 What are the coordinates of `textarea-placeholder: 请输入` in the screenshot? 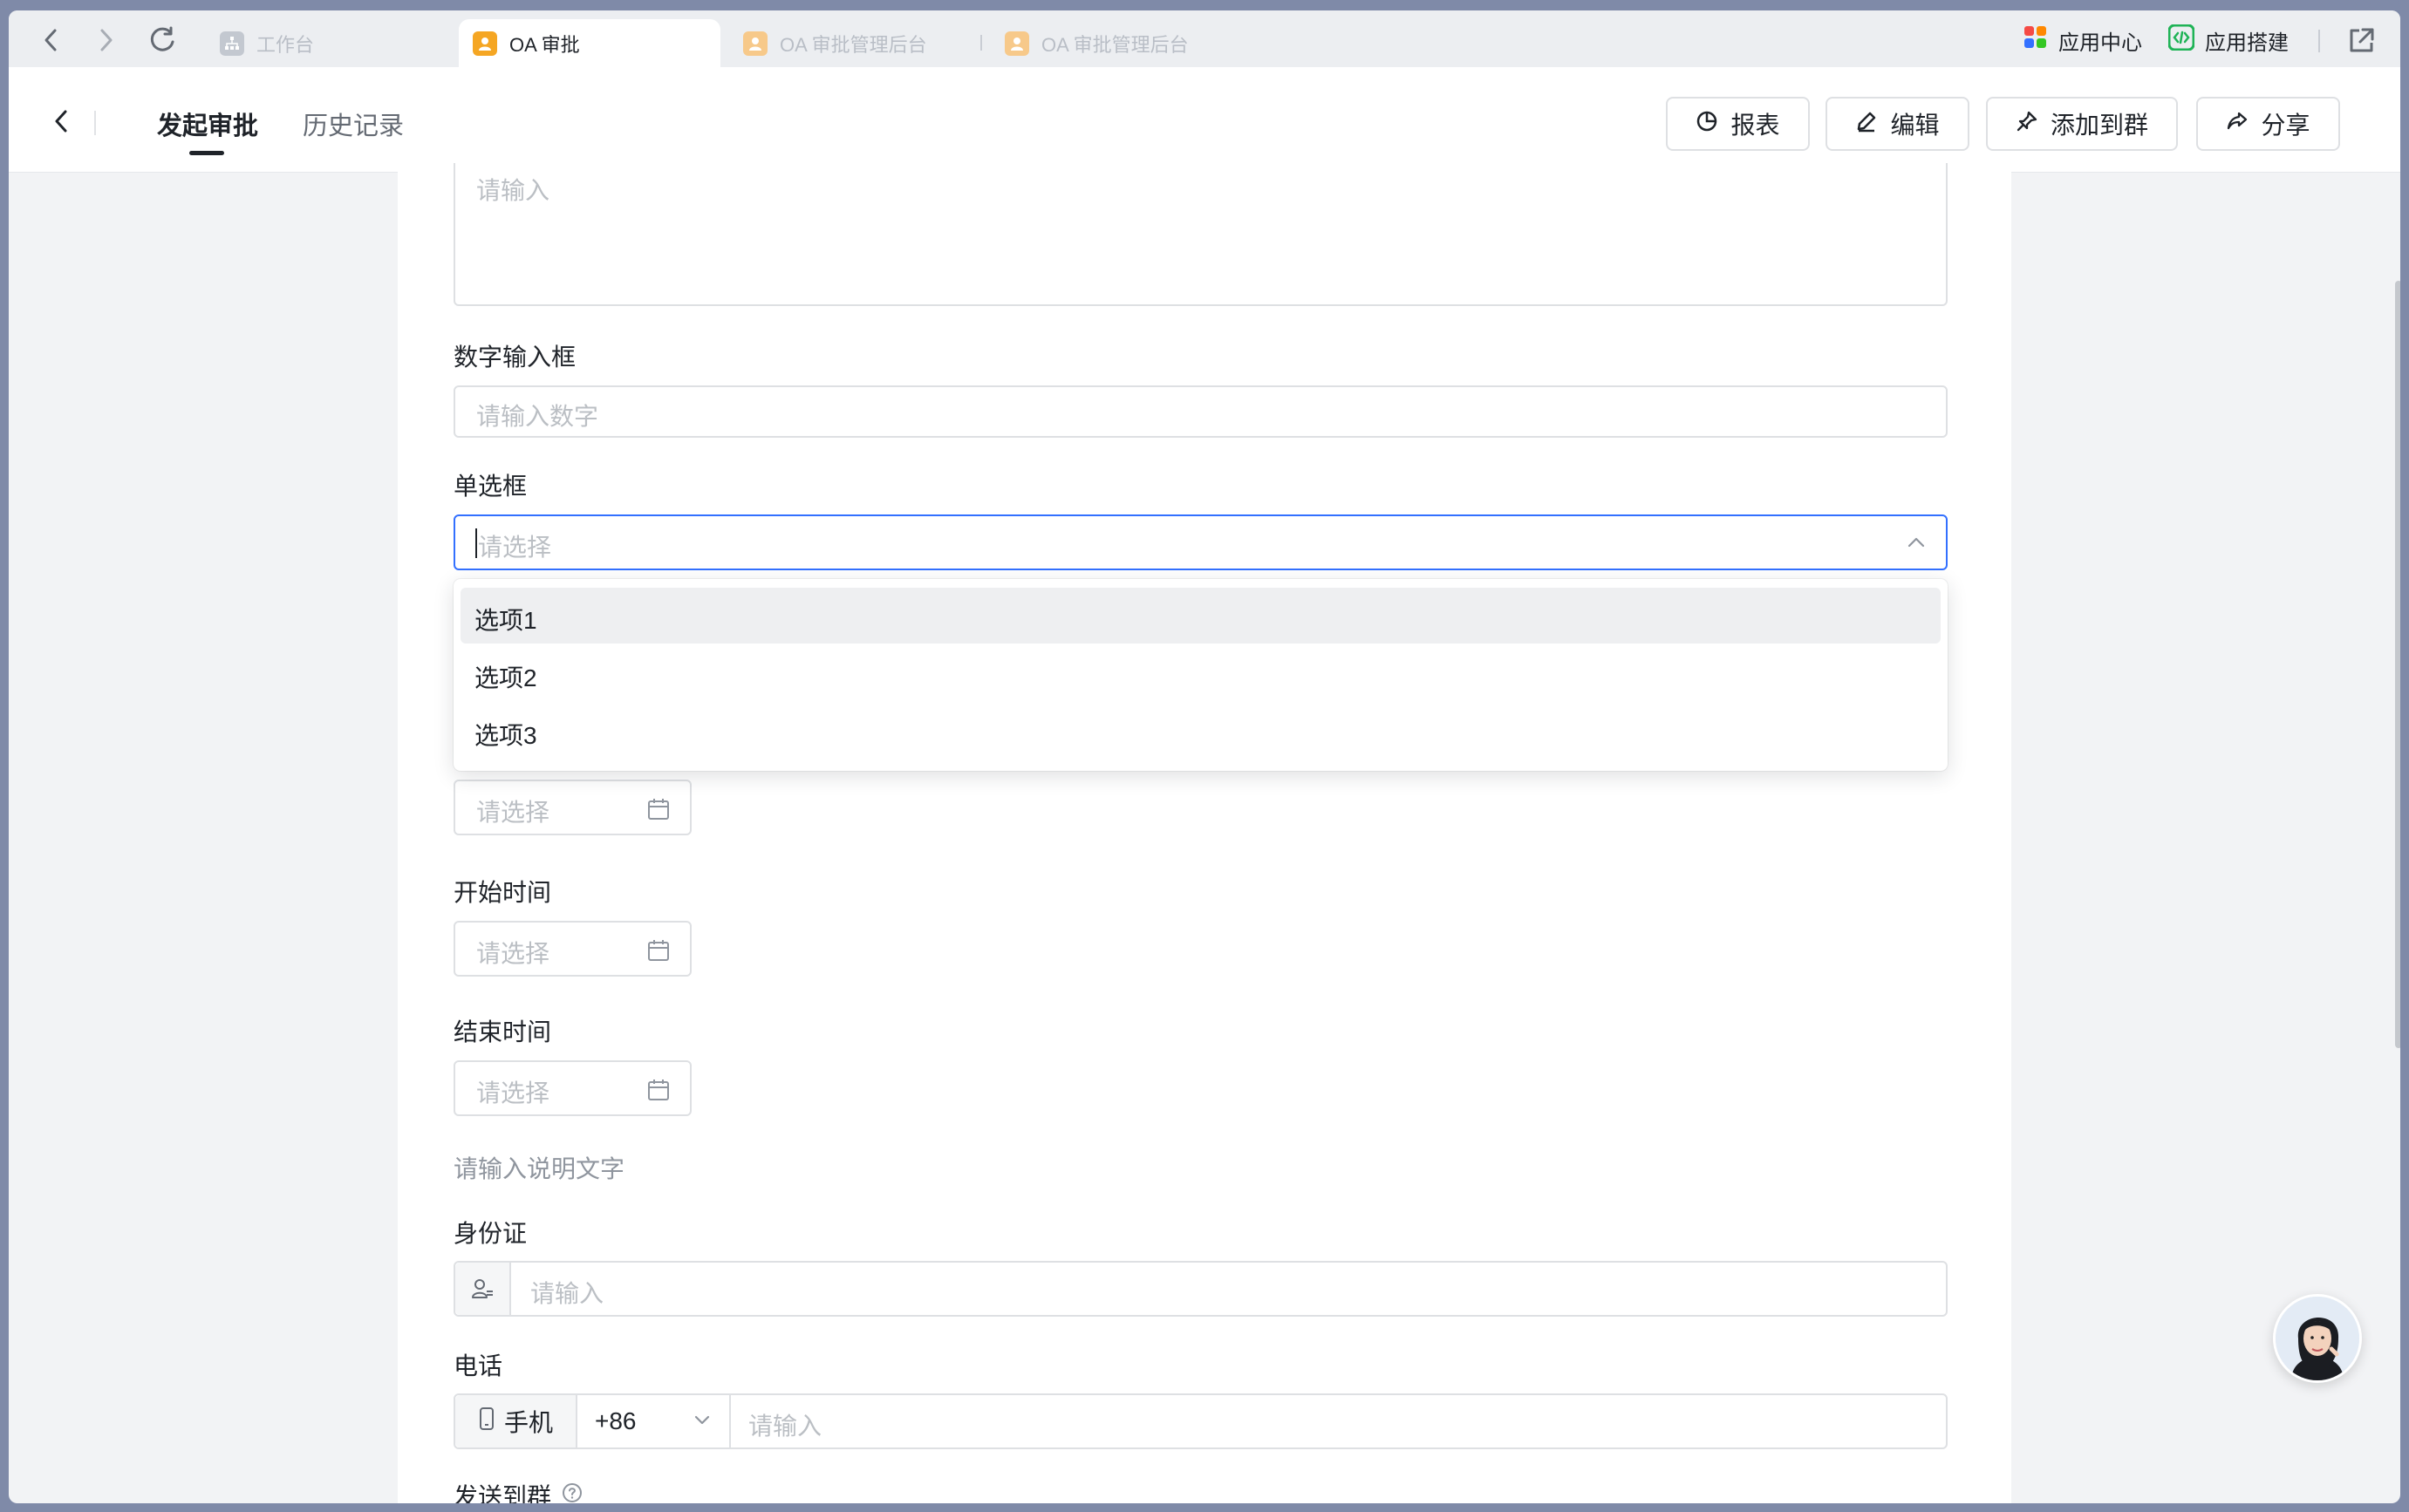 It's located at (513, 190).